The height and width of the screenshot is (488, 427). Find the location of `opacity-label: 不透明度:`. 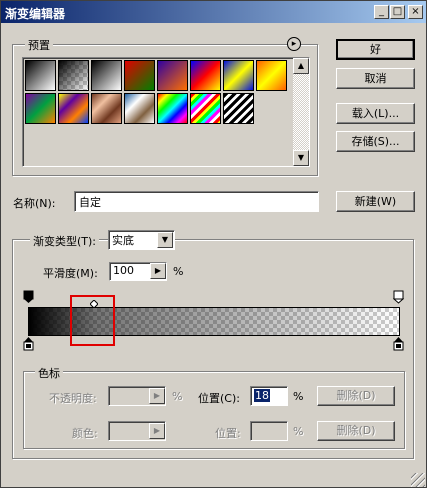

opacity-label: 不透明度: is located at coordinates (73, 398).